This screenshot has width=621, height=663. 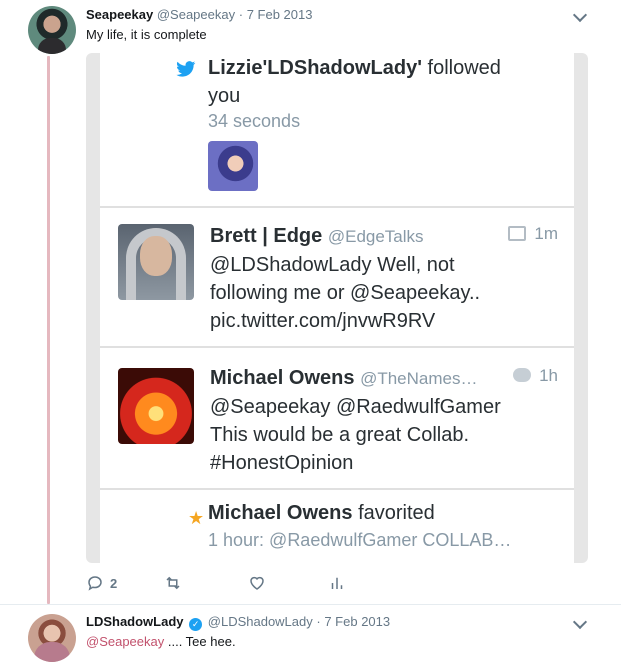 What do you see at coordinates (282, 463) in the screenshot?
I see `tweet-line: #HonestOpinion` at bounding box center [282, 463].